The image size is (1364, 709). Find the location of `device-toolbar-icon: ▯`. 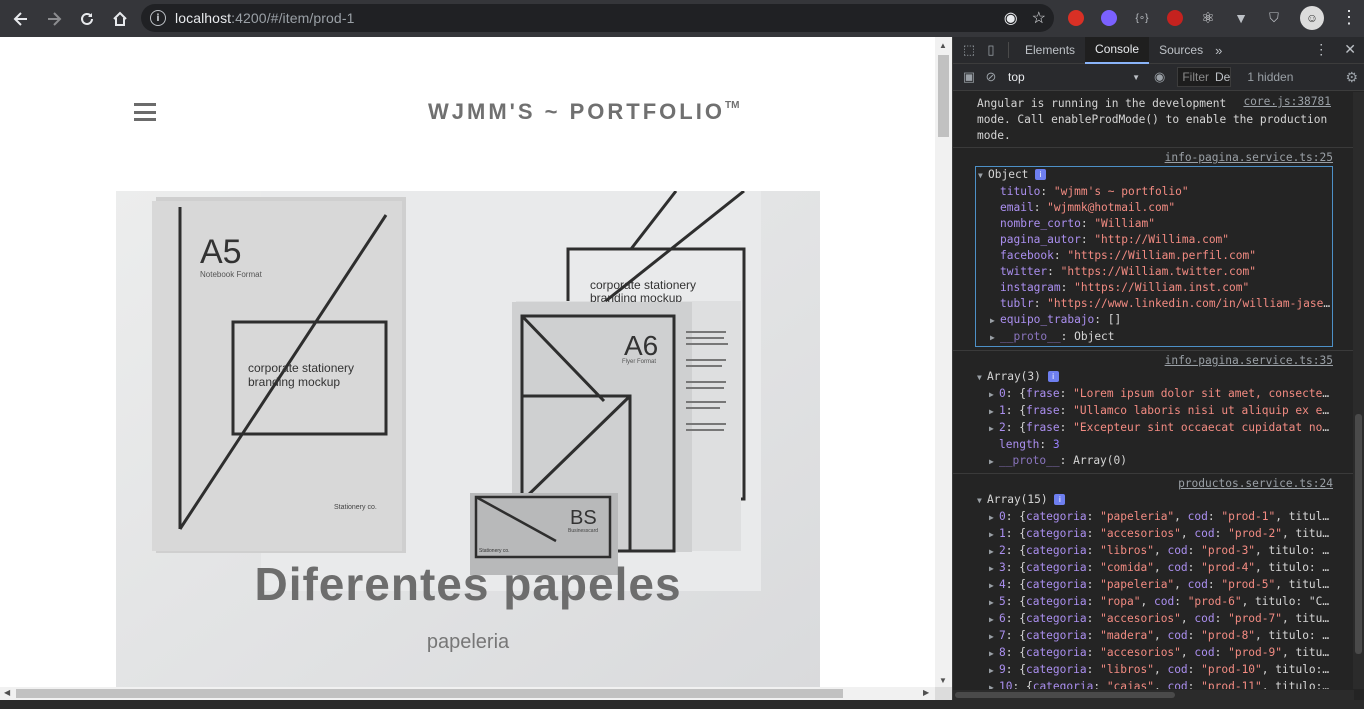

device-toolbar-icon: ▯ is located at coordinates (991, 50).